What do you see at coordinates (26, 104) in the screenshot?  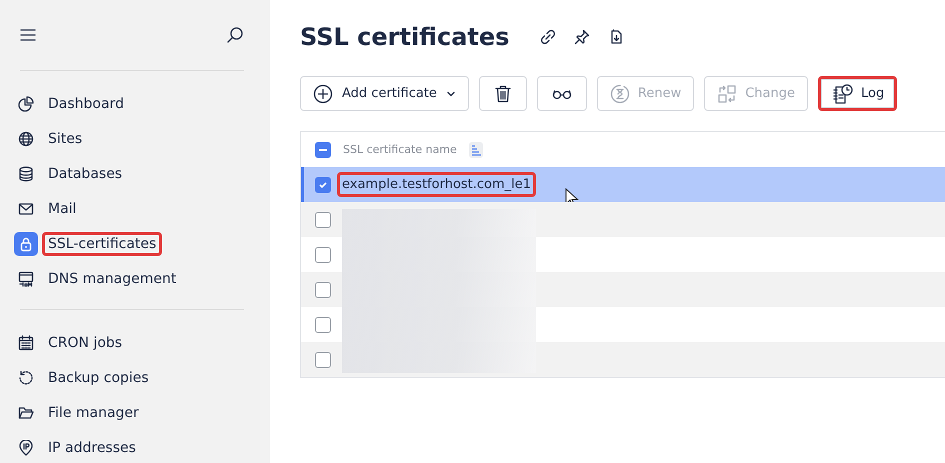 I see `pie-chart-icon` at bounding box center [26, 104].